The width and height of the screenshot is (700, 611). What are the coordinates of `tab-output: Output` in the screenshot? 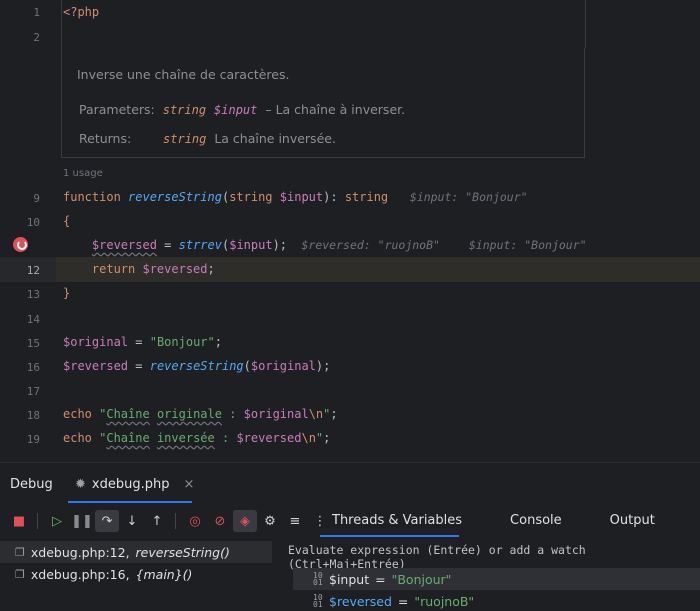 It's located at (632, 520).